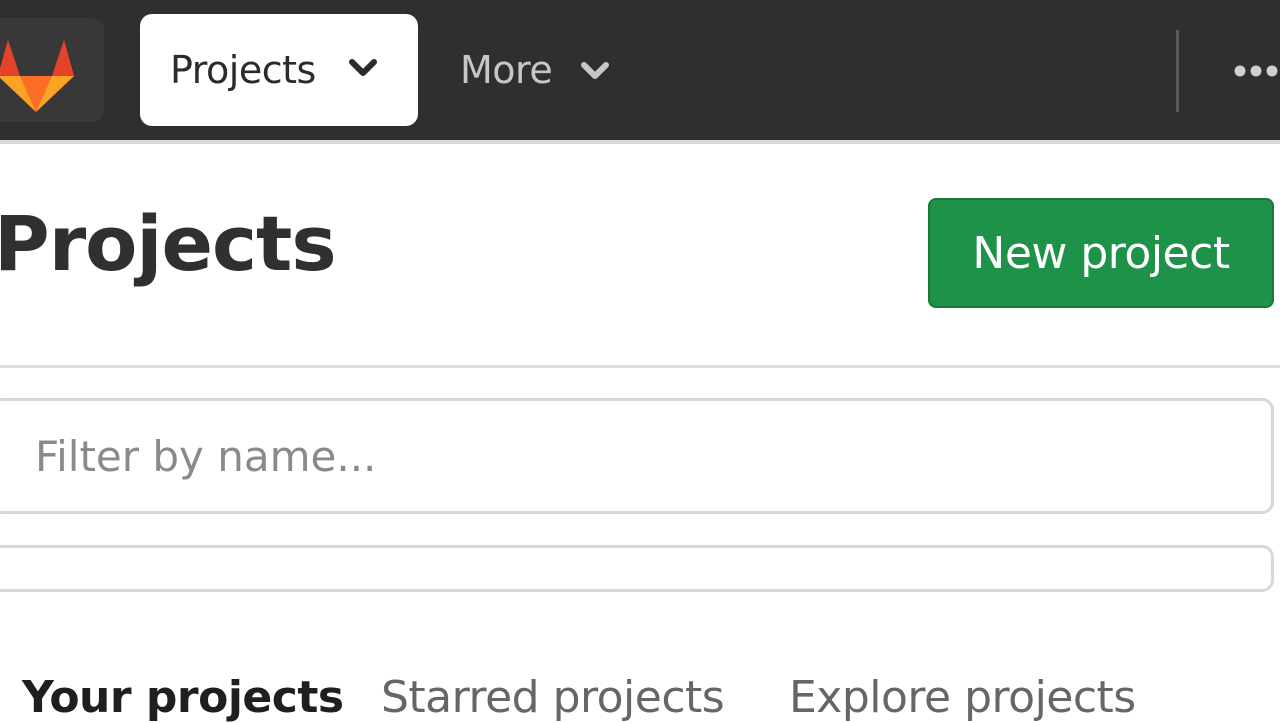 This screenshot has width=1280, height=723. I want to click on ellipsis-icon, so click(1256, 71).